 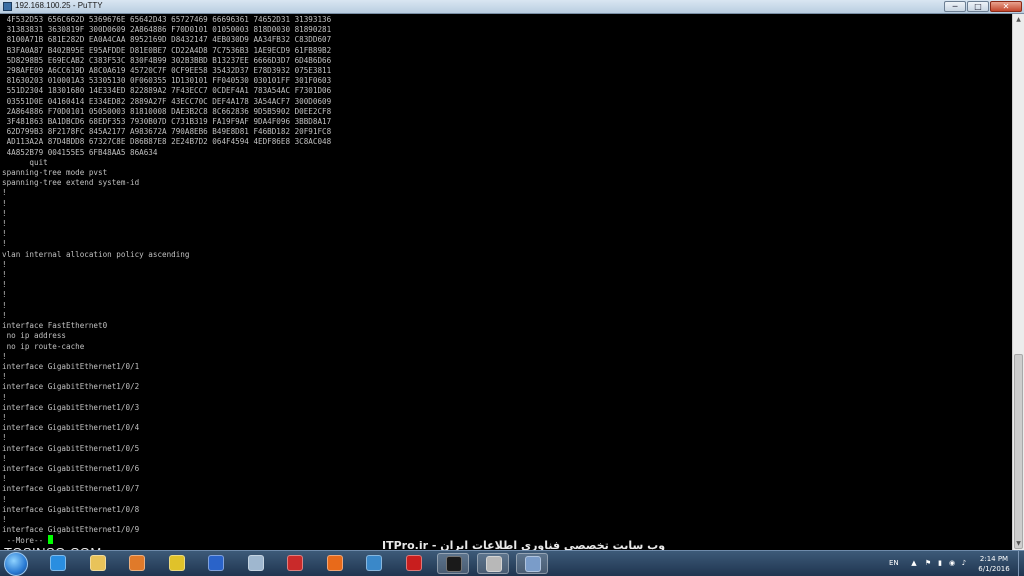 I want to click on terminal-line: 4A852B79 004155E5 6FB48AA5 86A634, so click(x=82, y=152).